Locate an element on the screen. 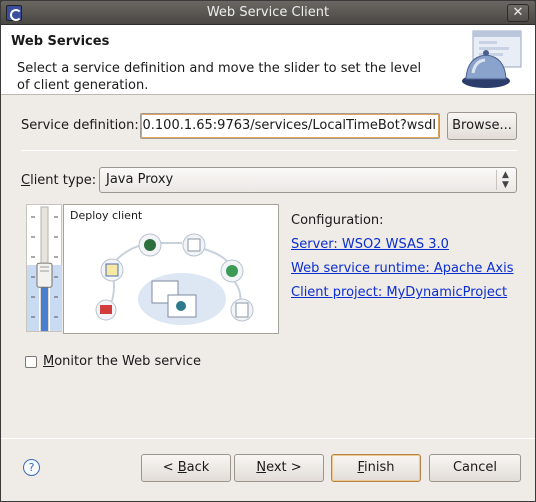 The width and height of the screenshot is (536, 502). next-button: Next > is located at coordinates (279, 468).